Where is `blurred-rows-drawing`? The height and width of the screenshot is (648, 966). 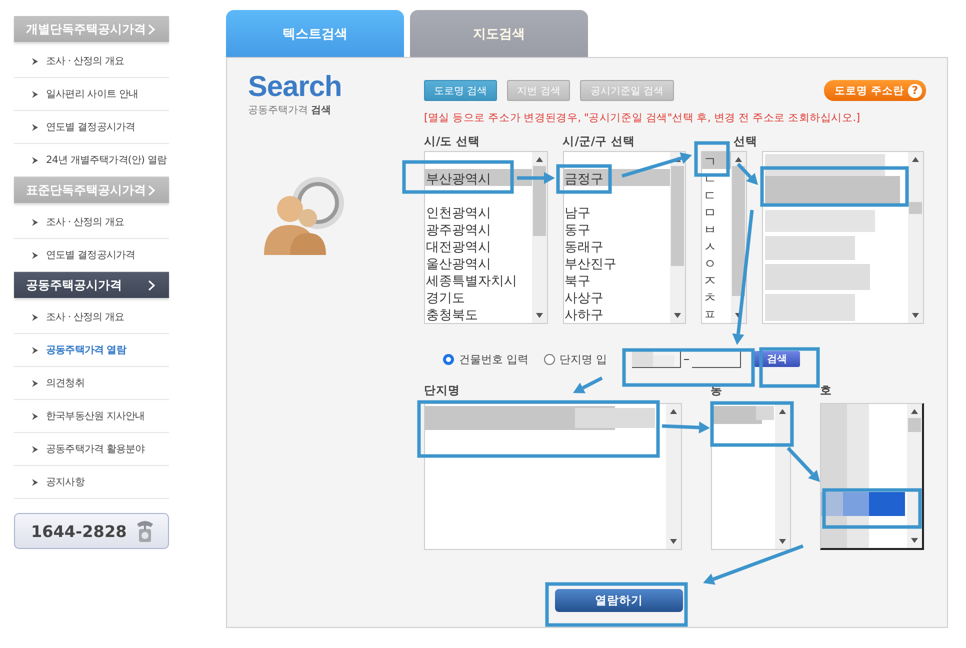
blurred-rows-drawing is located at coordinates (743, 415).